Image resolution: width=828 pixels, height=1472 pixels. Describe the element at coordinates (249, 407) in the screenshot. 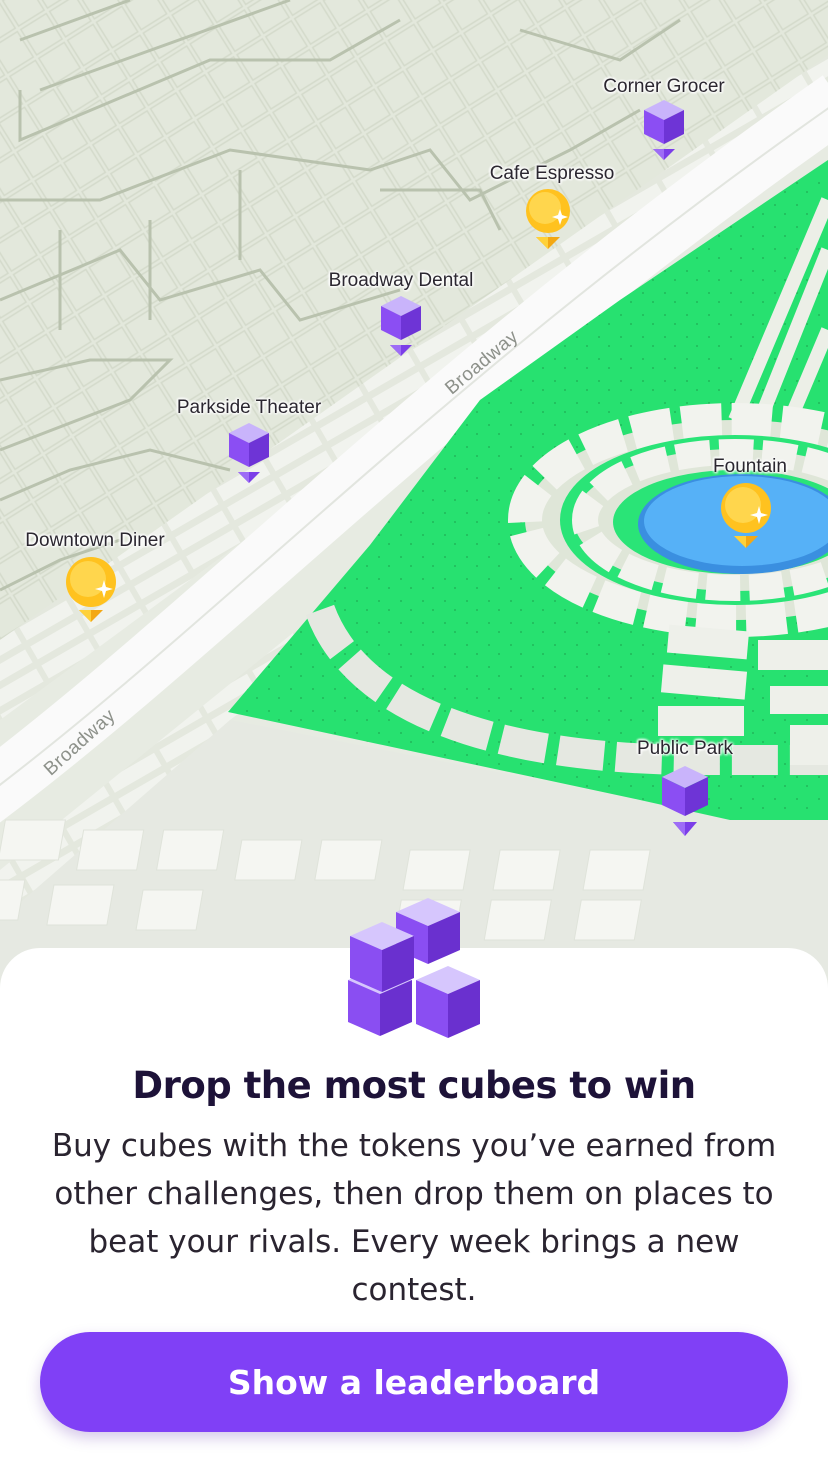

I see `place-label: Parkside Theater` at that location.